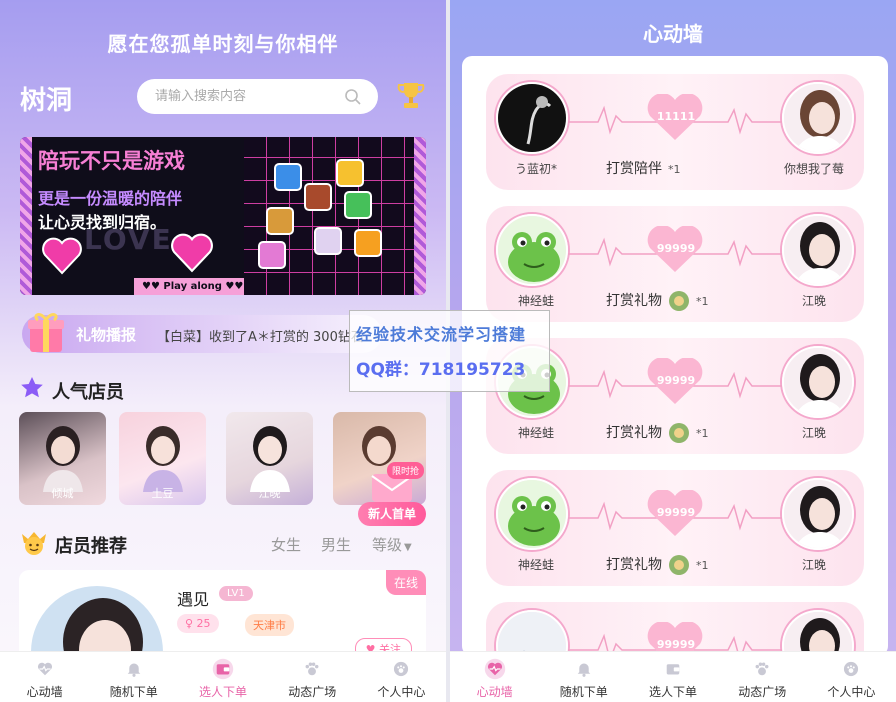  I want to click on gift-label: 打赏陪伴, so click(634, 169).